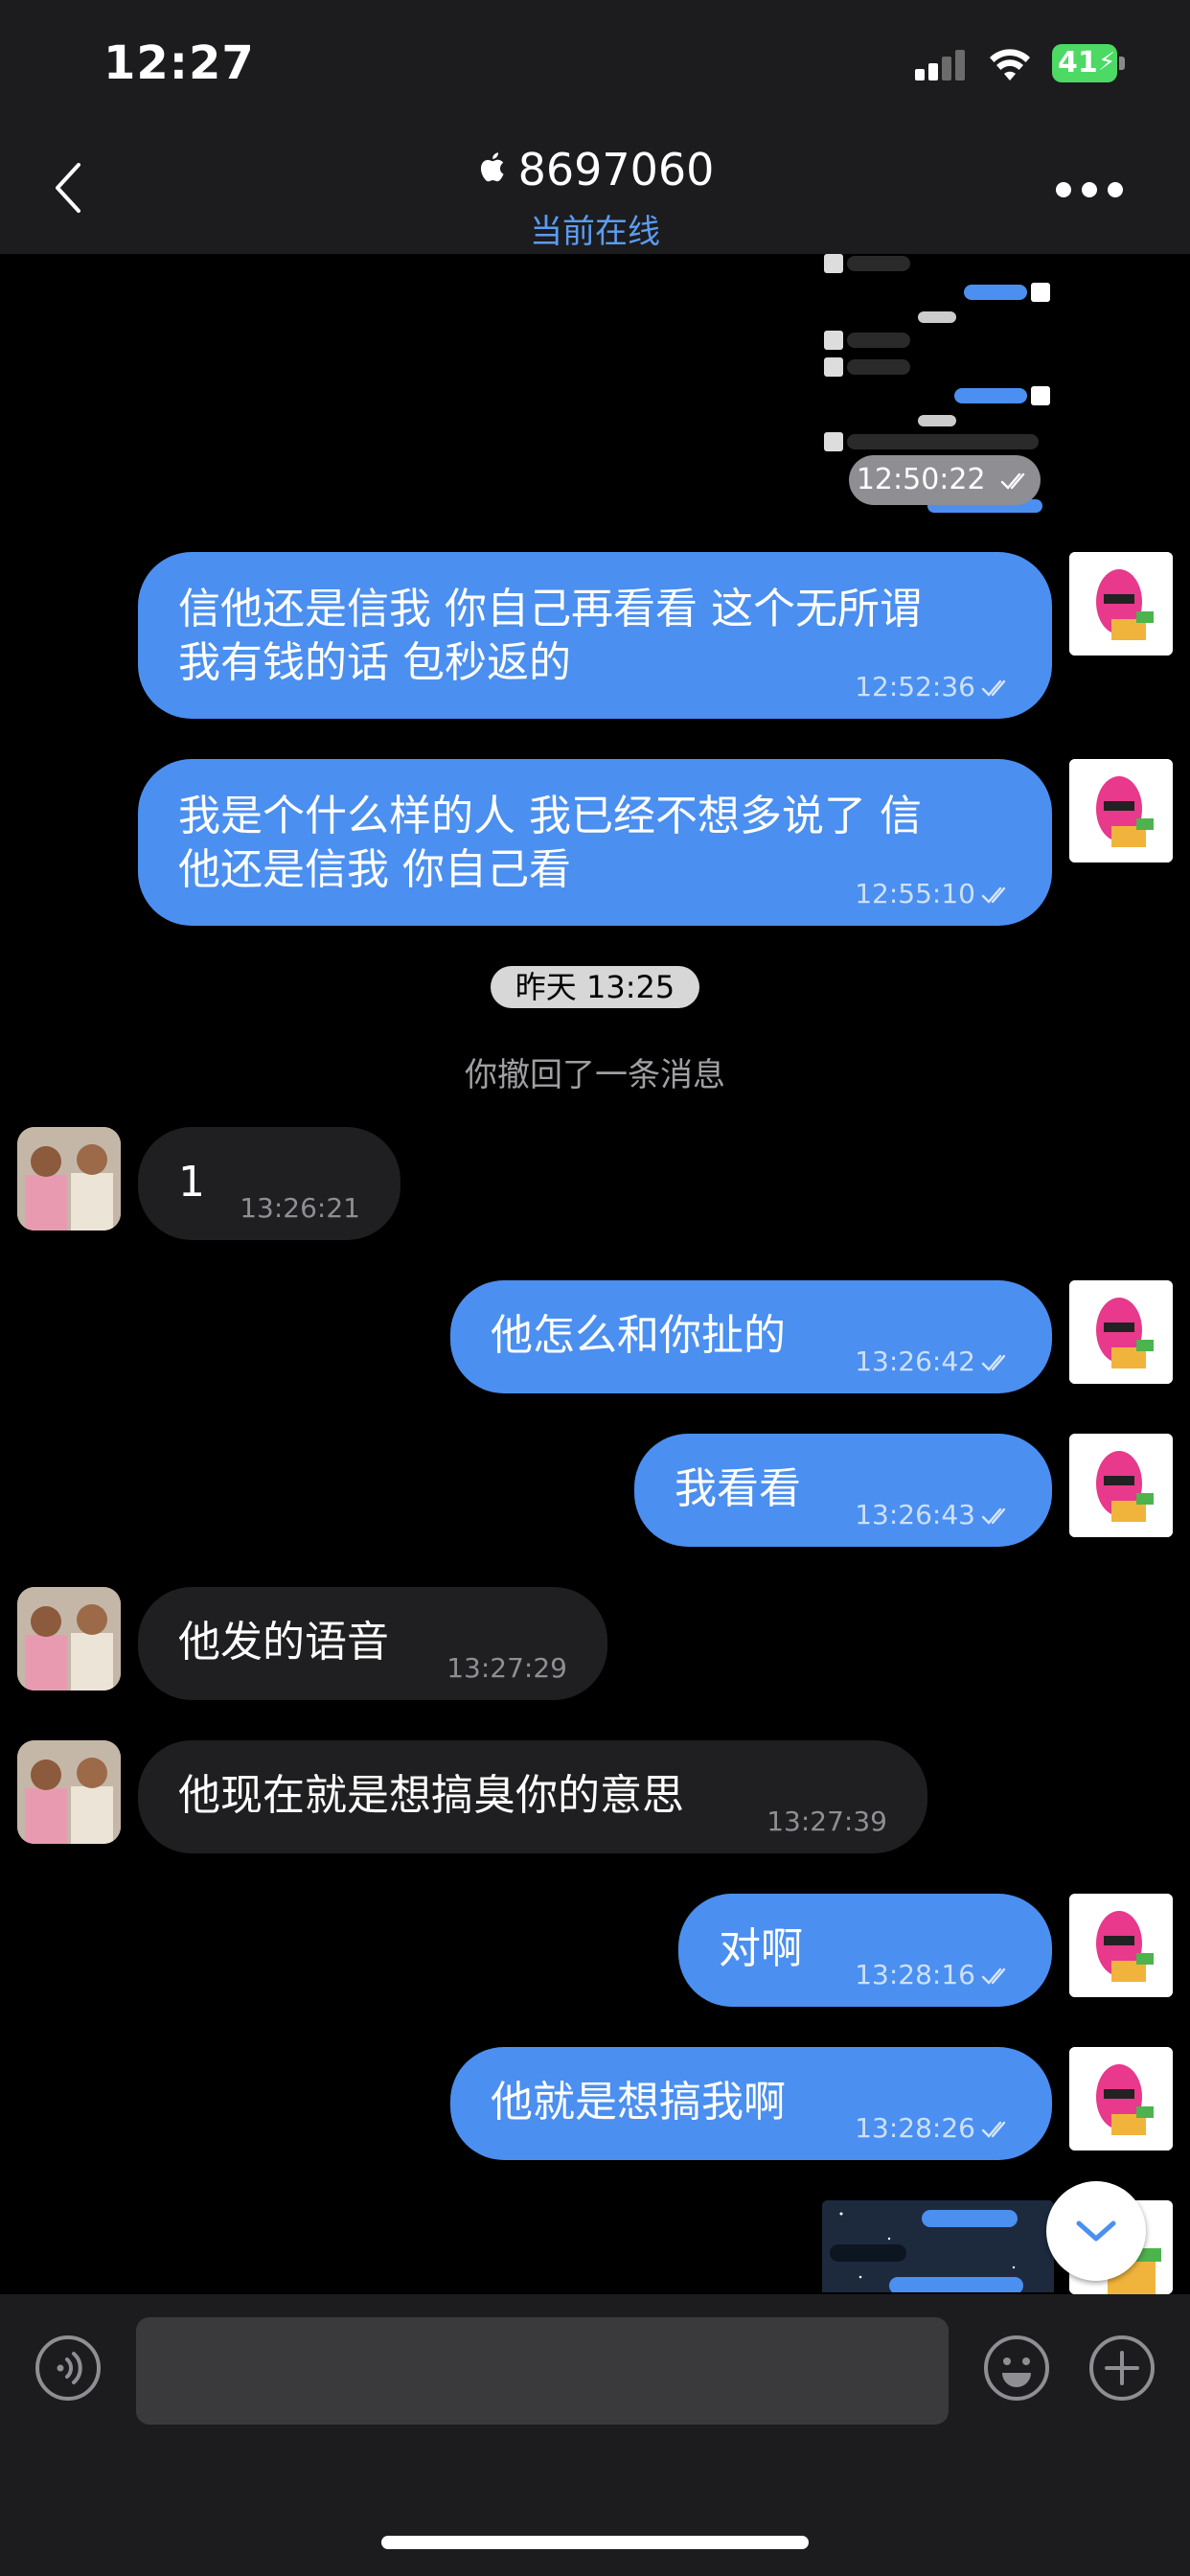 The height and width of the screenshot is (2576, 1190). Describe the element at coordinates (935, 1514) in the screenshot. I see `message-time: 13:26:43` at that location.